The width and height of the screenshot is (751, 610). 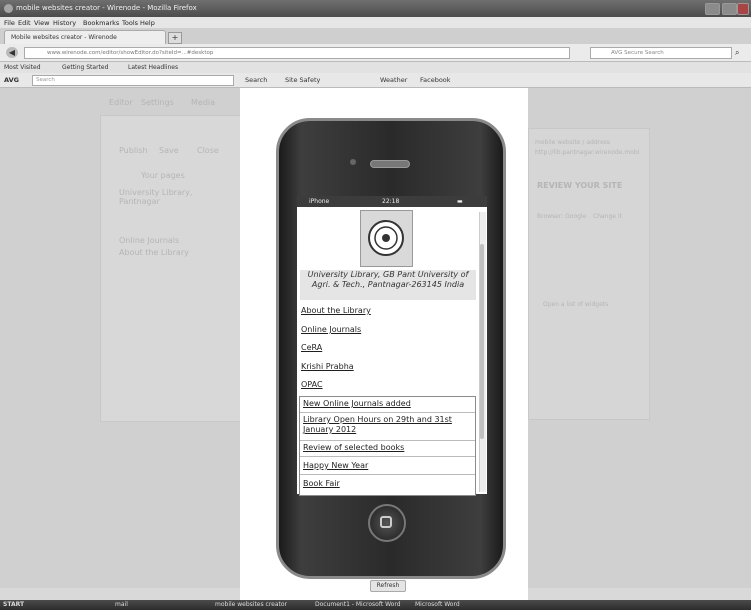 I want to click on carrier: iPhone, so click(x=319, y=201).